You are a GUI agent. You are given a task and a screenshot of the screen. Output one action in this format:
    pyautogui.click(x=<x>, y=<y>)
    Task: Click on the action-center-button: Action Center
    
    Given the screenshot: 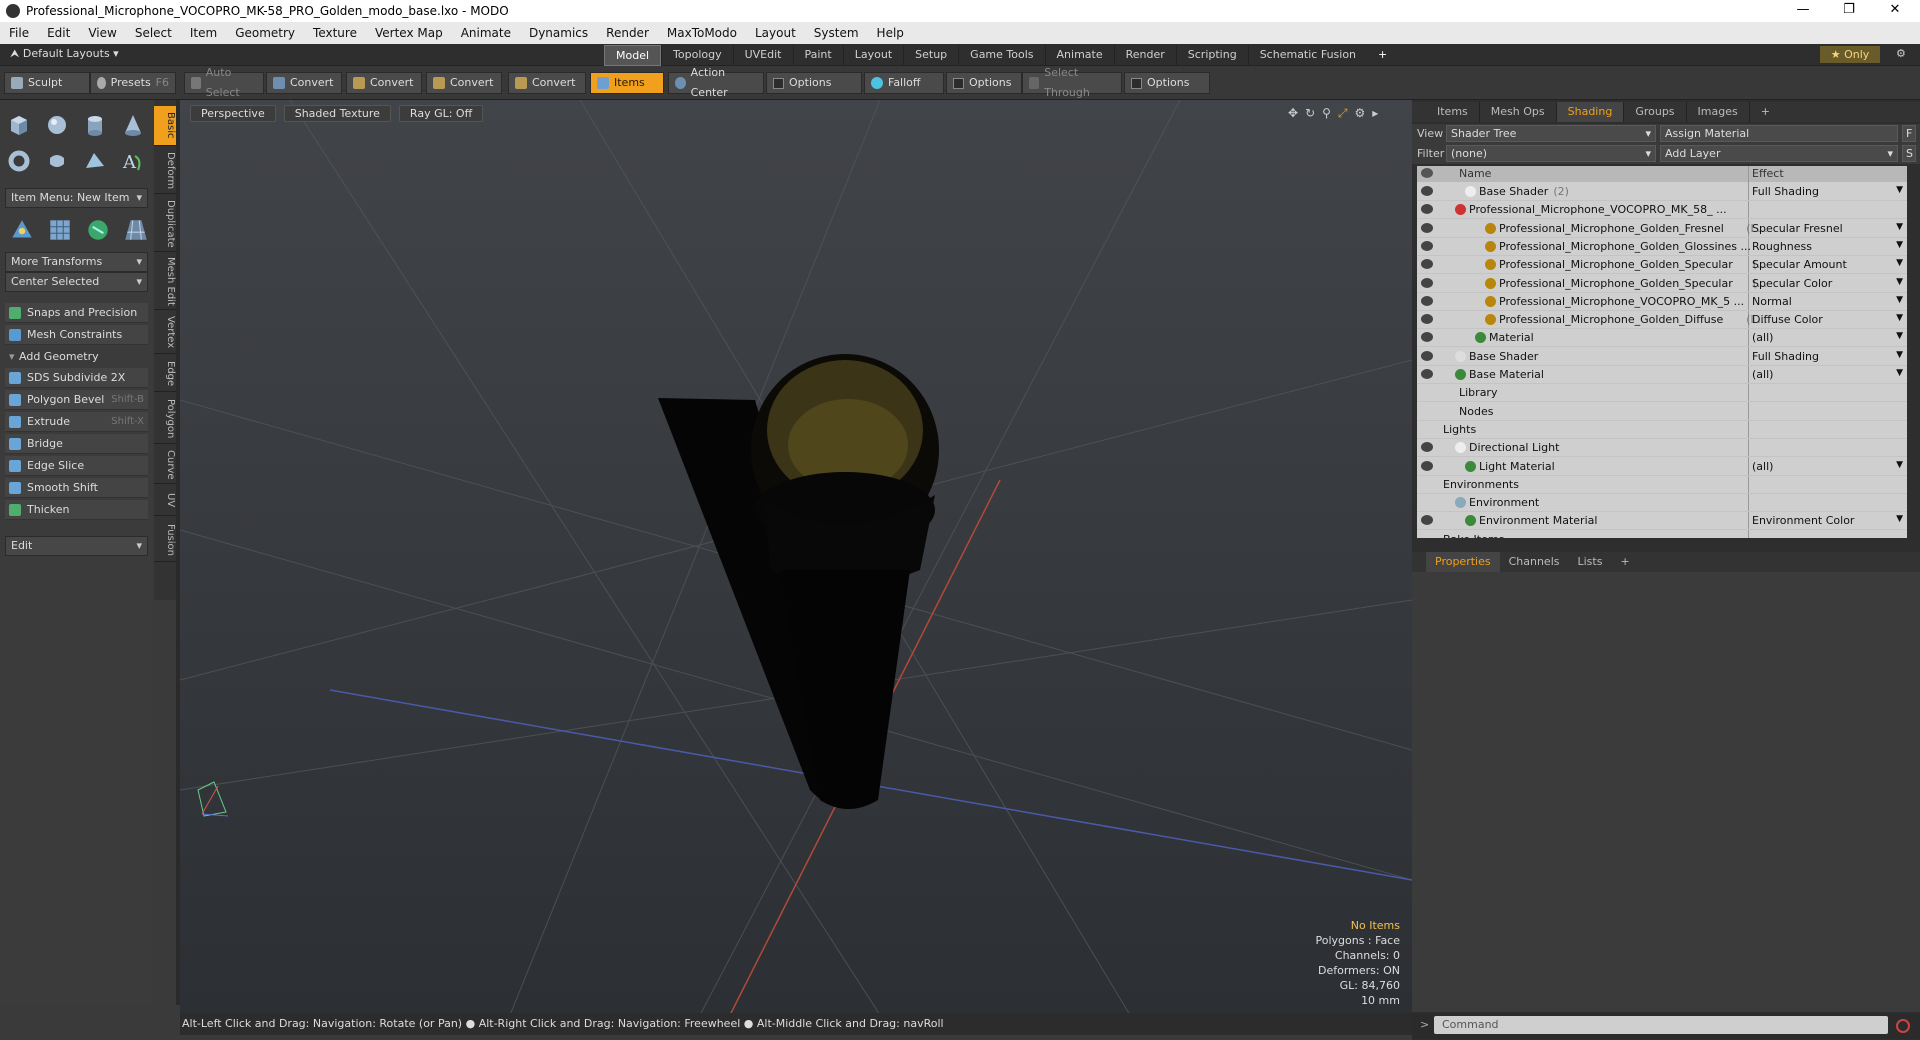 What is the action you would take?
    pyautogui.click(x=716, y=82)
    